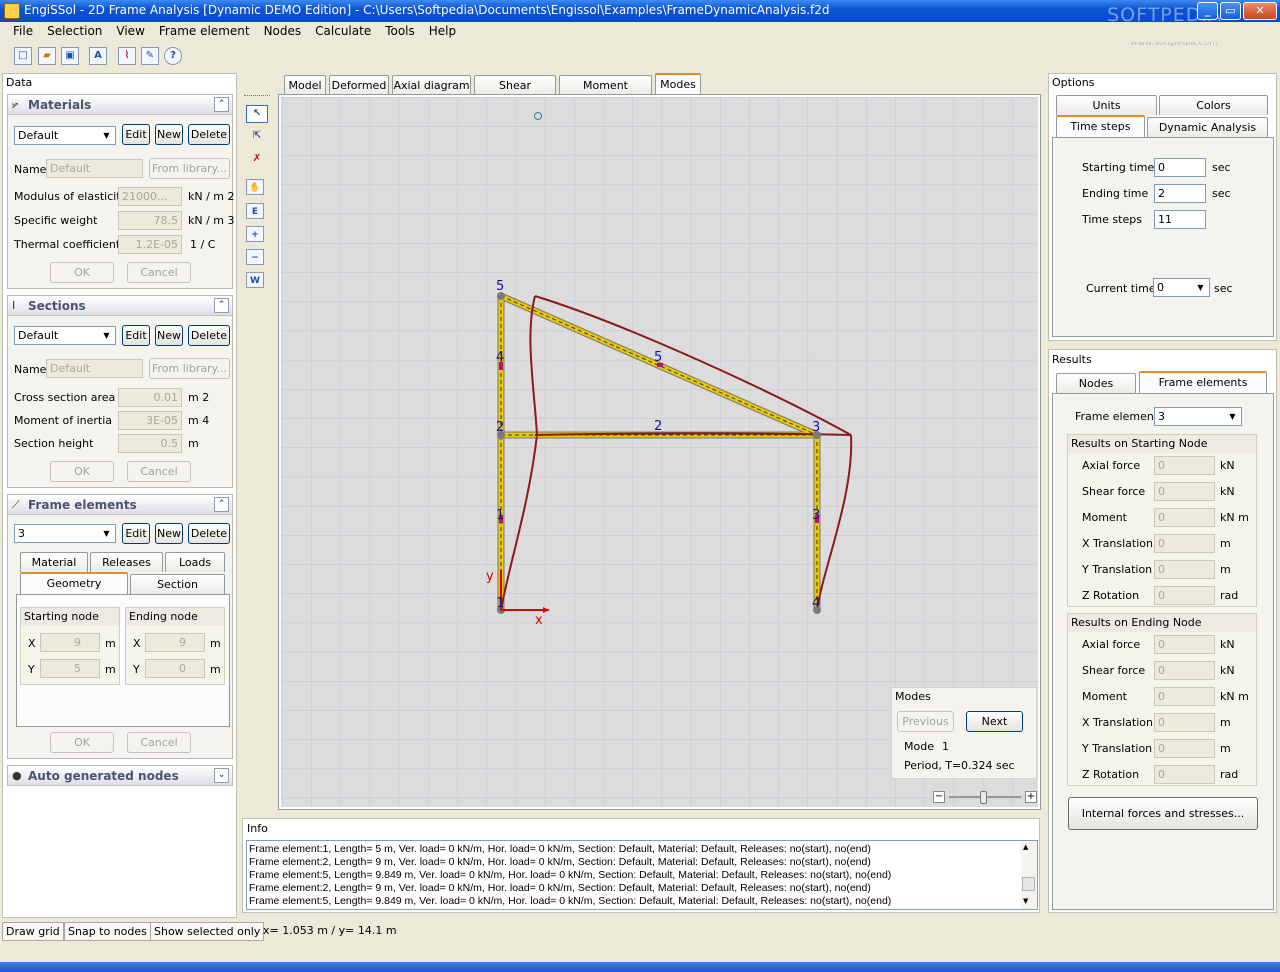  Describe the element at coordinates (94, 368) in the screenshot. I see `section-name-input: Default` at that location.